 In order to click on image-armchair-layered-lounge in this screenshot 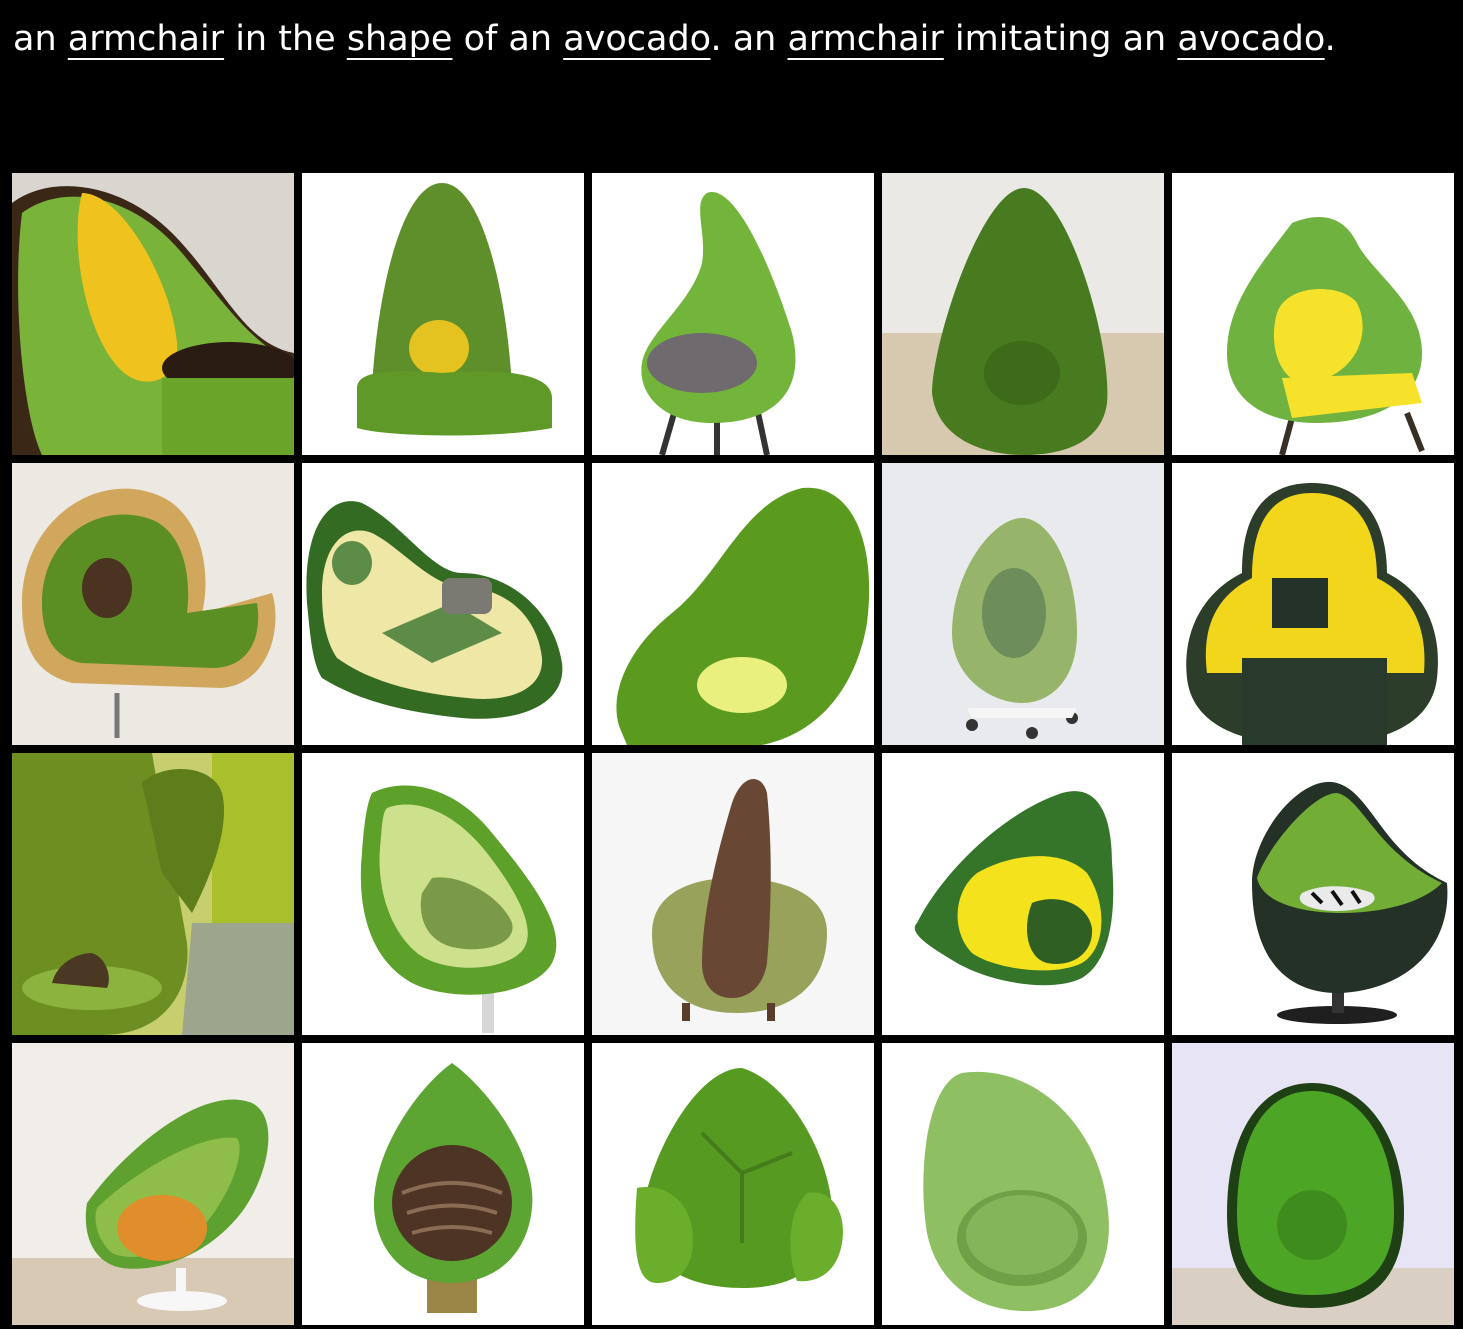, I will do `click(153, 604)`.